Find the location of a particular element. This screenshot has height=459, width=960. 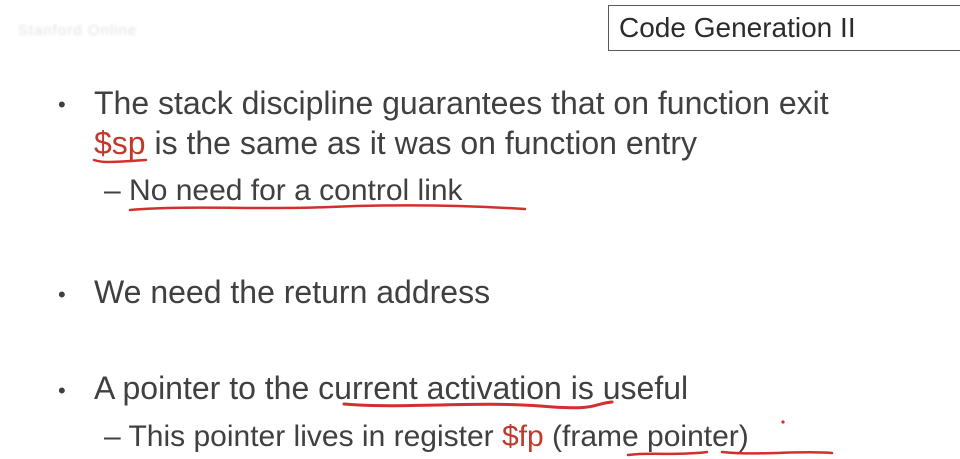

sub-dash-1: – is located at coordinates (112, 190).